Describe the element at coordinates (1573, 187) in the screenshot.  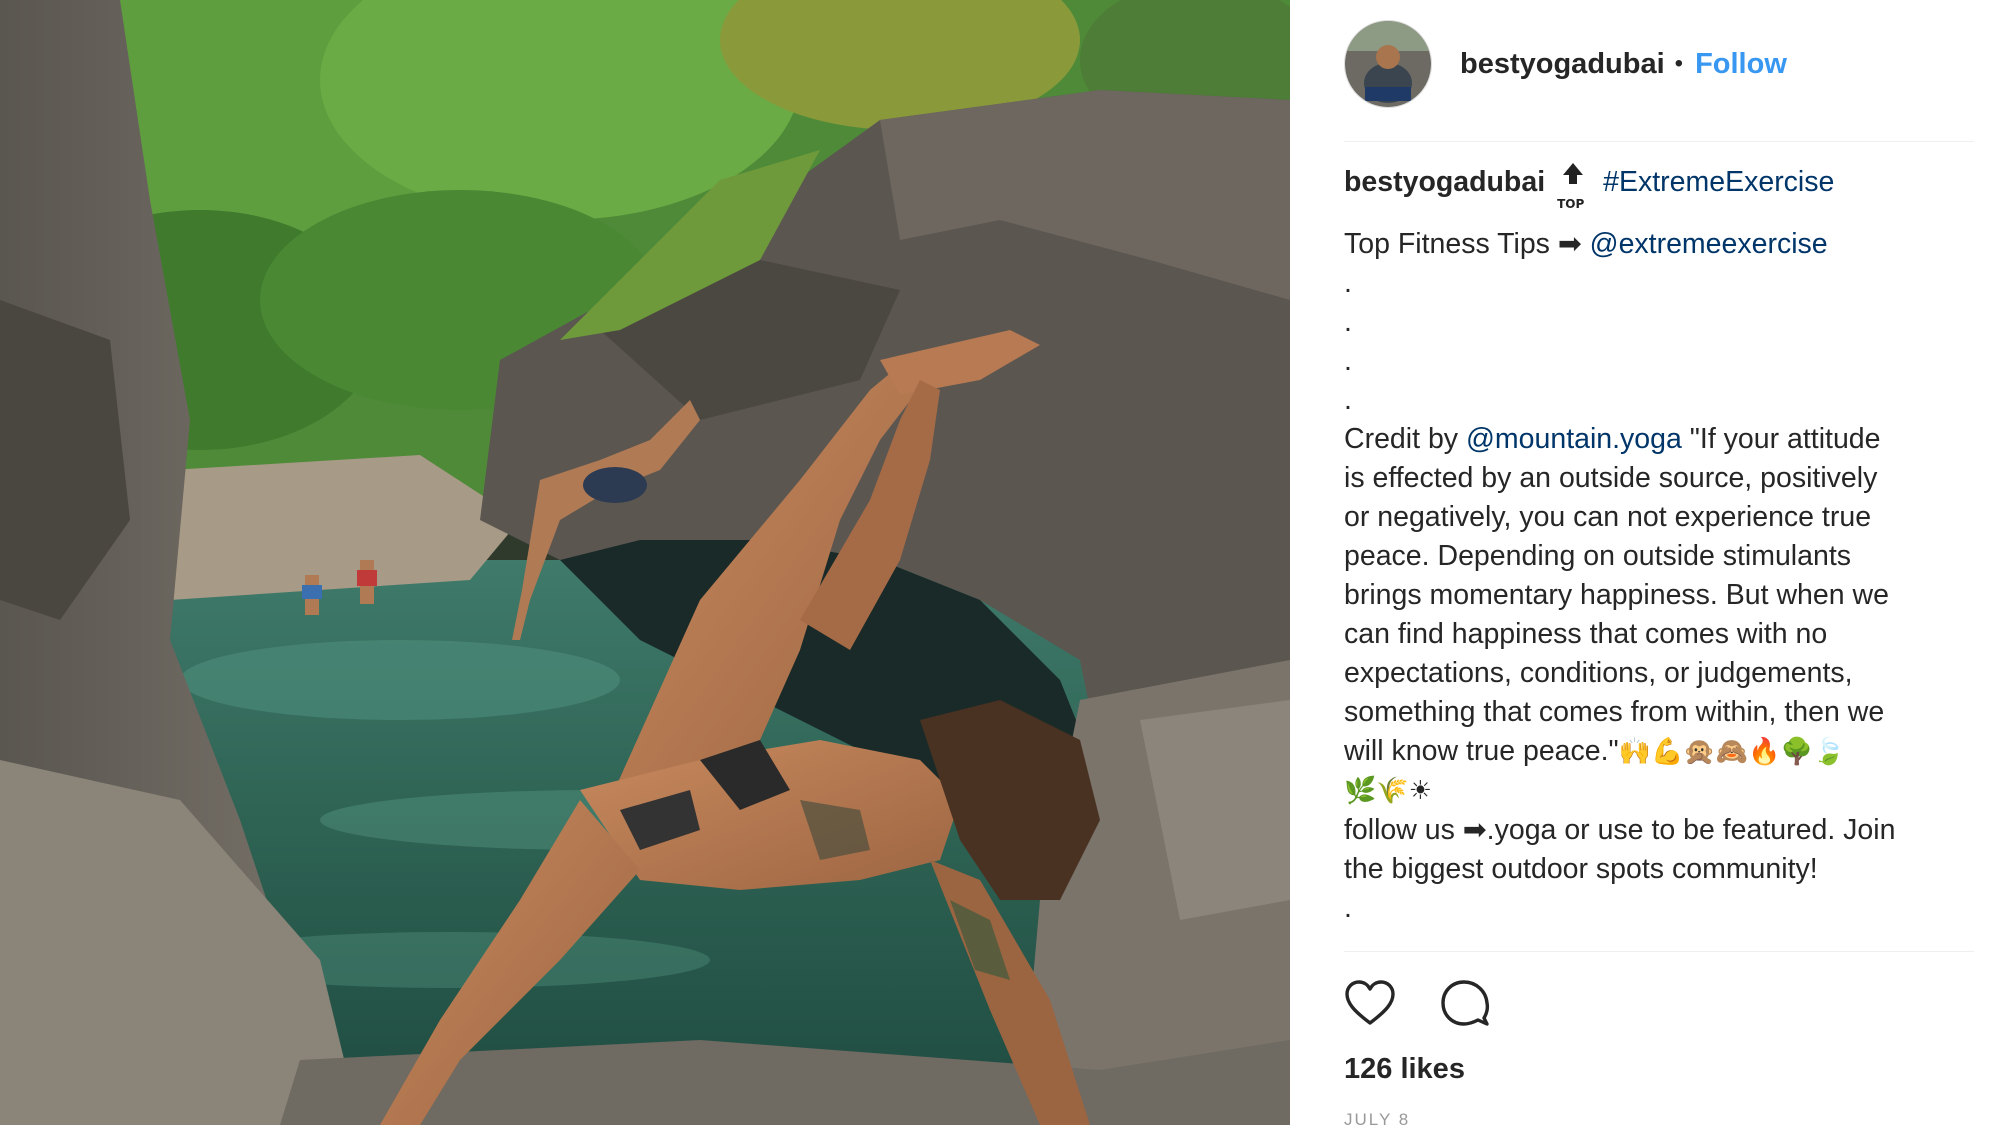
I see `top-arrow-icon: TOP` at that location.